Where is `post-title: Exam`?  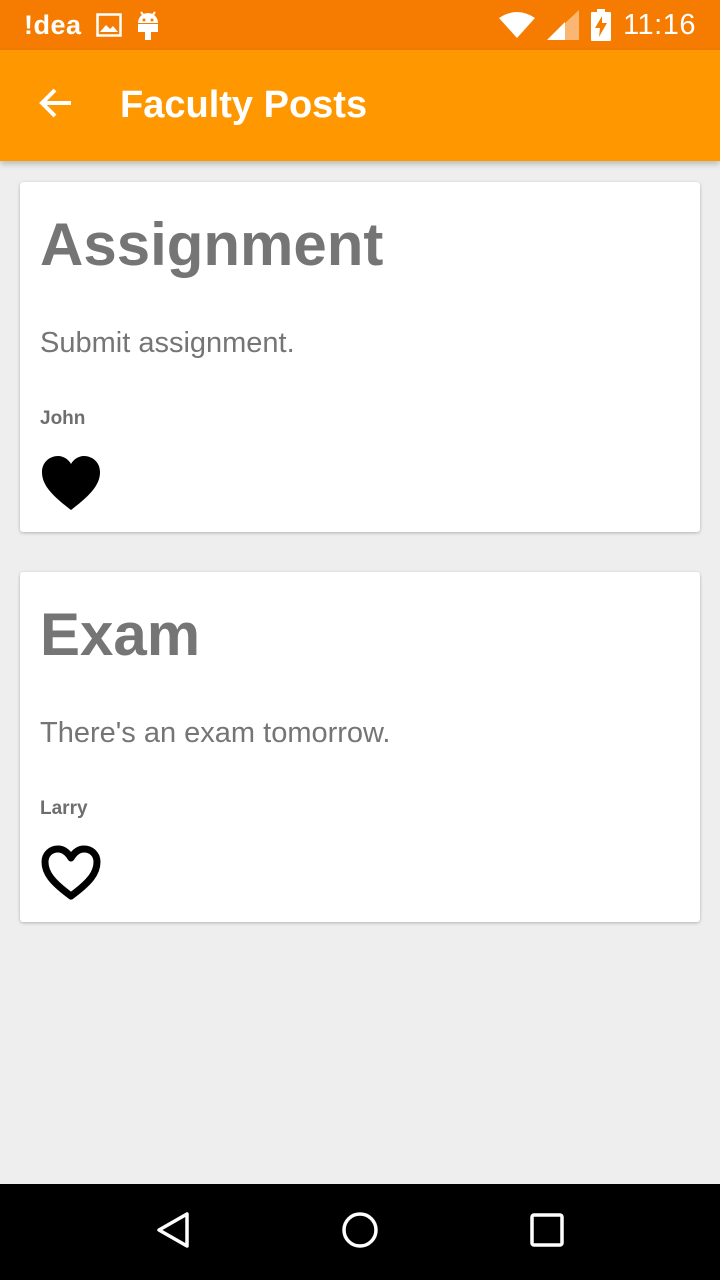 post-title: Exam is located at coordinates (120, 634).